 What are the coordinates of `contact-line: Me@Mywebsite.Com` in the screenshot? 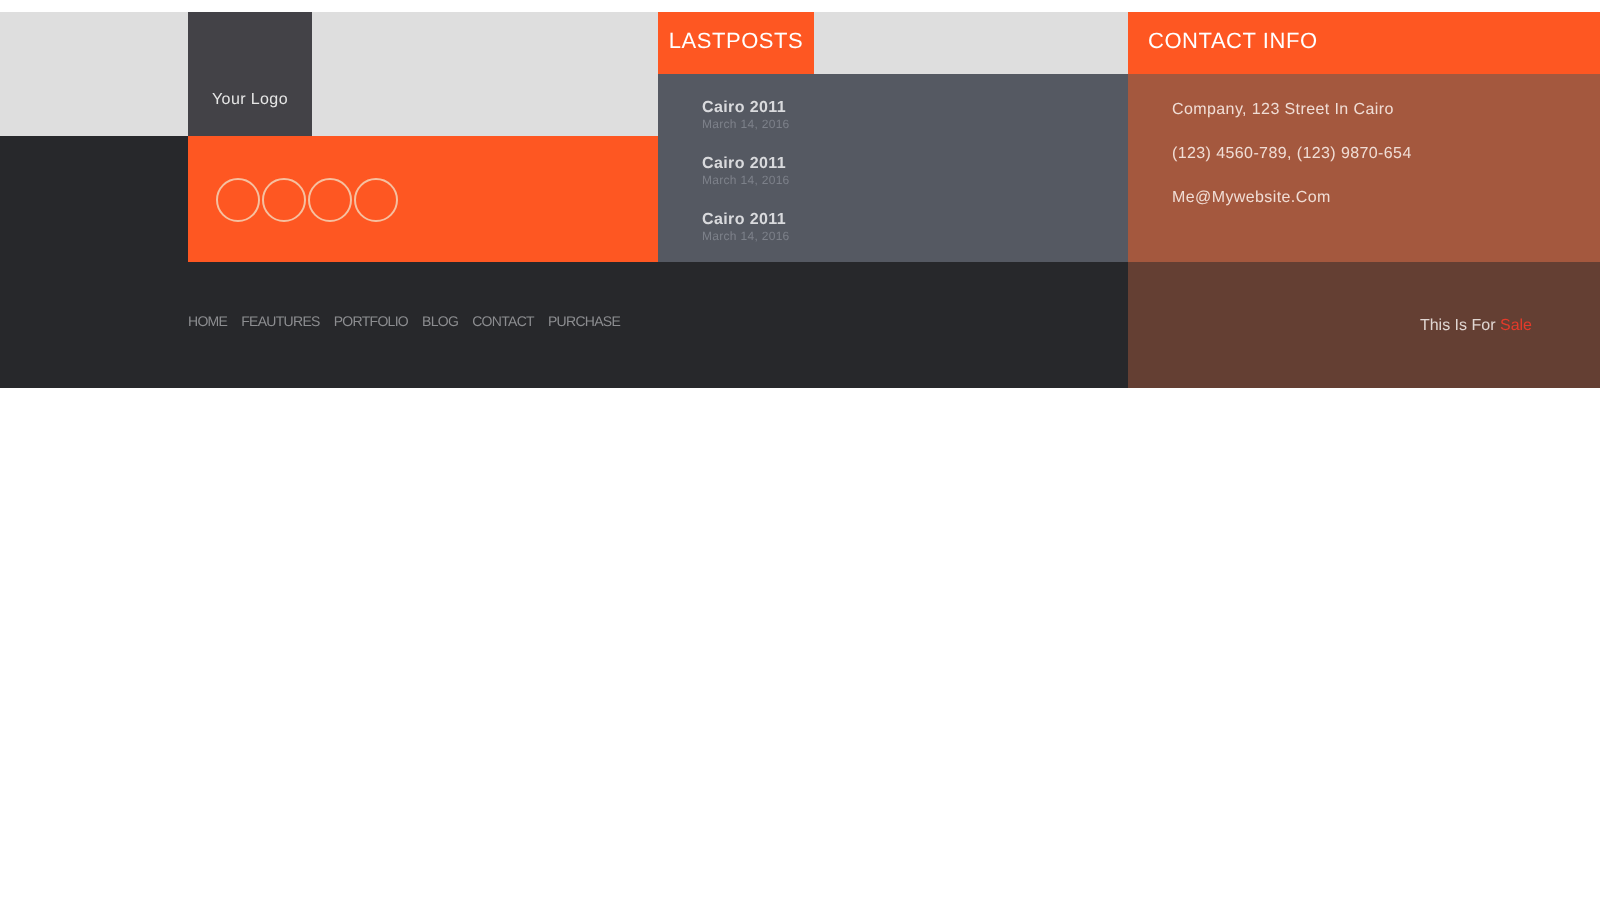 It's located at (1252, 198).